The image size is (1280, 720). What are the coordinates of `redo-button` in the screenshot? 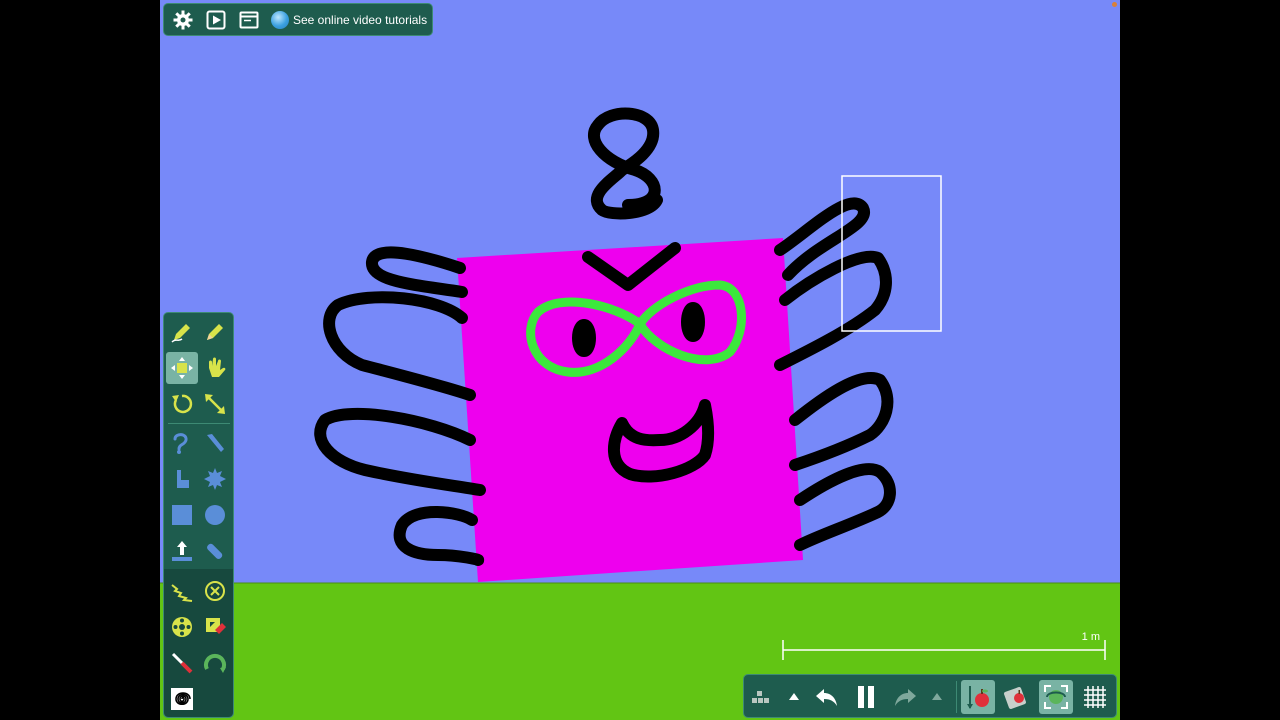 It's located at (905, 697).